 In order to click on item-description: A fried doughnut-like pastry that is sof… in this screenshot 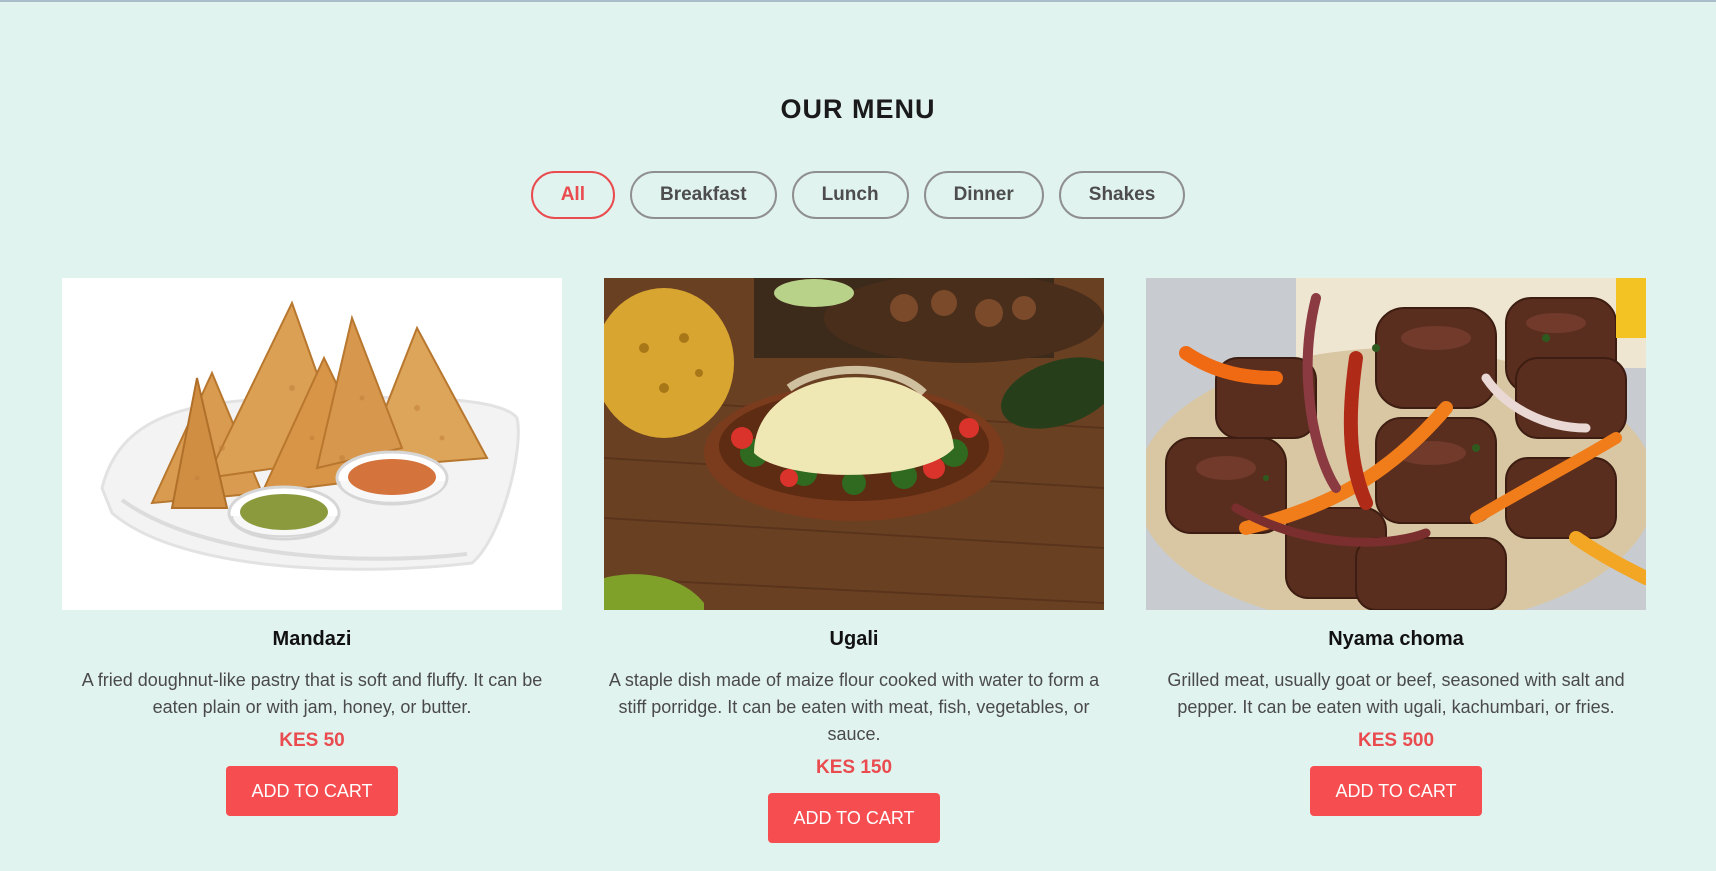, I will do `click(312, 693)`.